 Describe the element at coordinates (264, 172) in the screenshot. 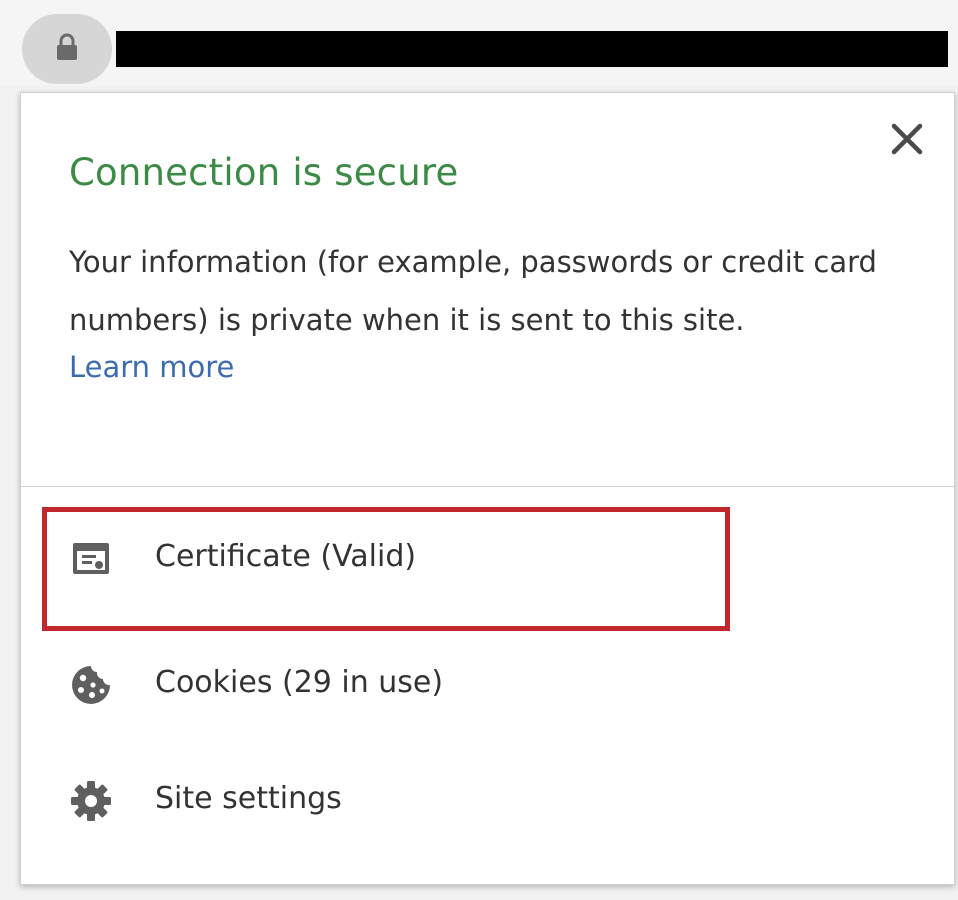

I see `page-title: Connection is secure` at that location.